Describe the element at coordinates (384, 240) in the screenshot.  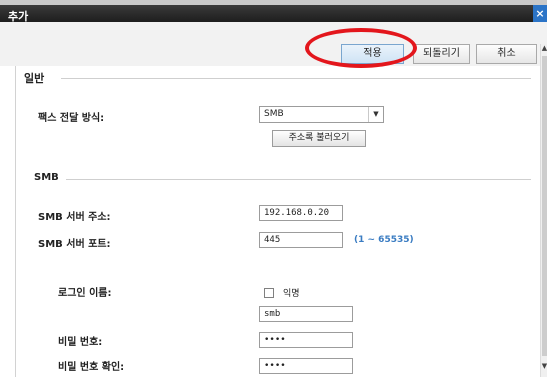
I see `port-range-hint: (1 ~ 65535)` at that location.